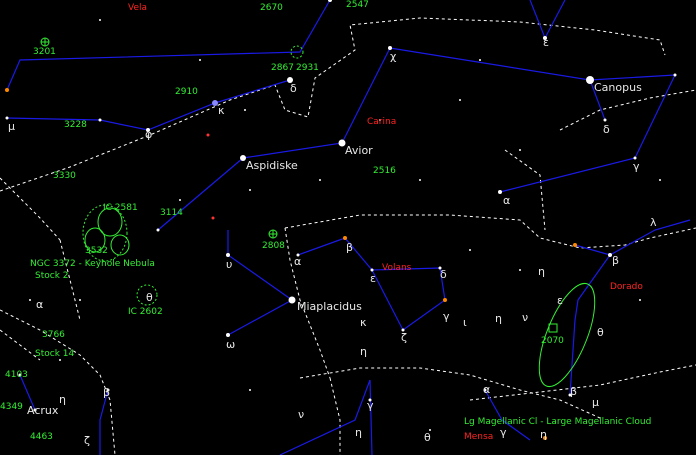 This screenshot has width=696, height=455. What do you see at coordinates (20, 345) in the screenshot?
I see `boundary-vela-centaurus` at bounding box center [20, 345].